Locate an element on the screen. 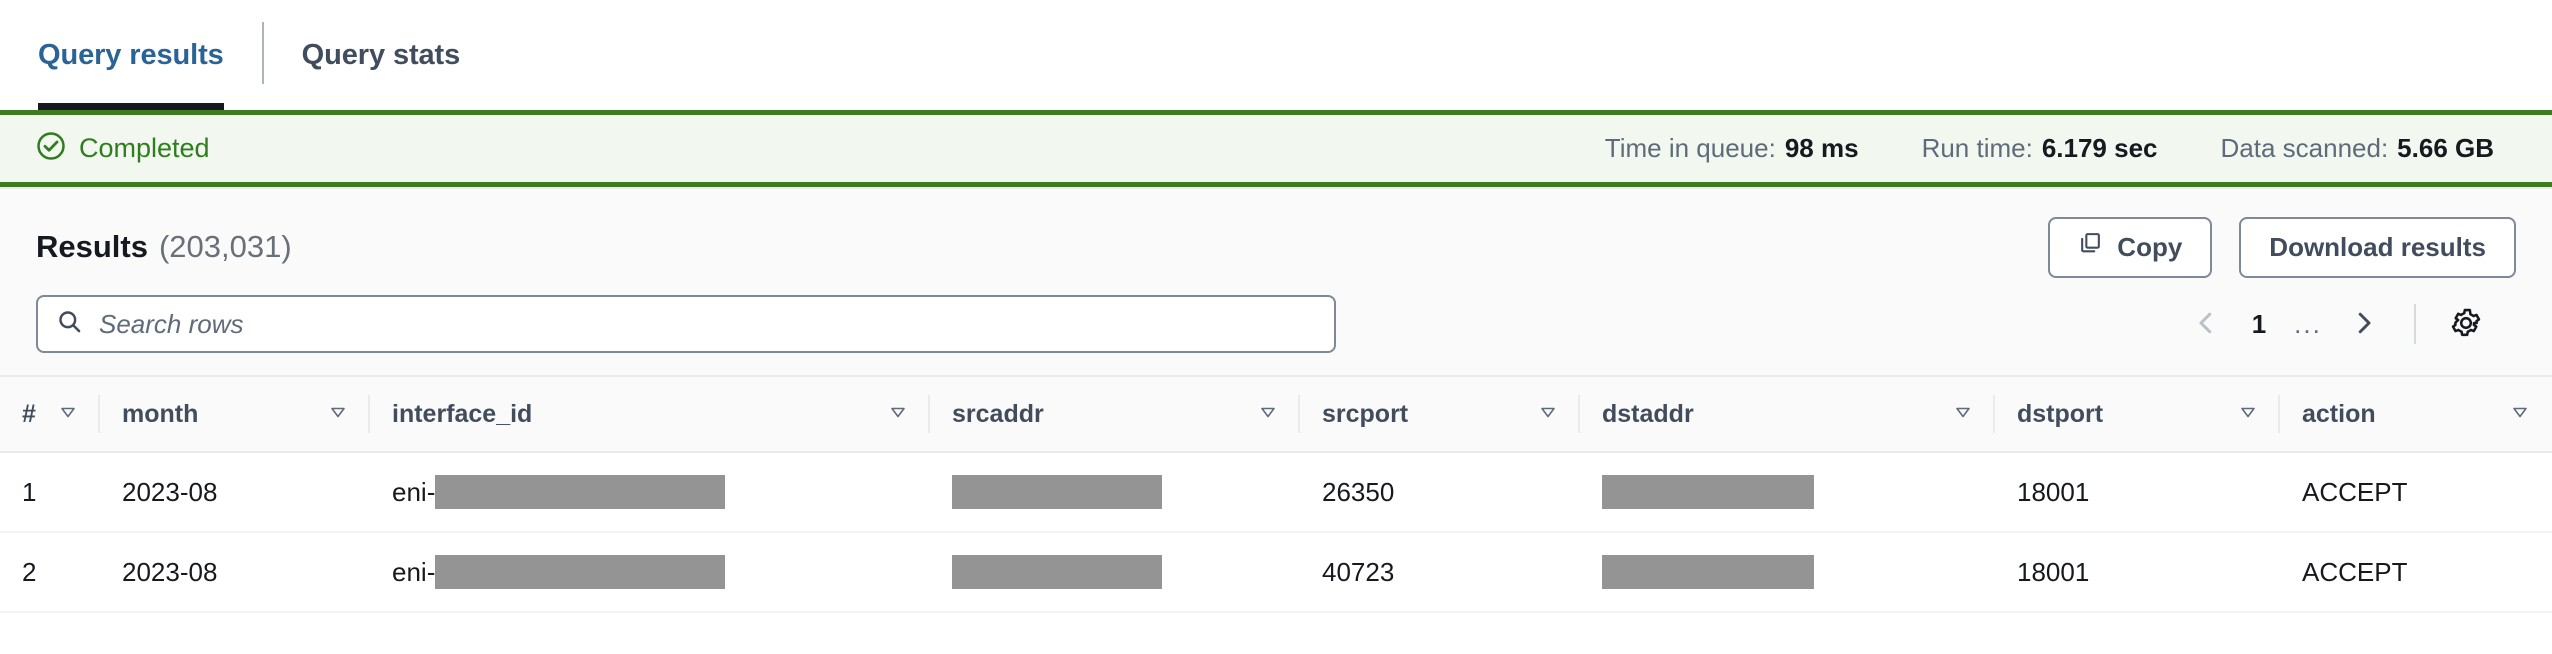 The width and height of the screenshot is (2552, 654). column-header-srcaddr: srcaddr is located at coordinates (1115, 414).